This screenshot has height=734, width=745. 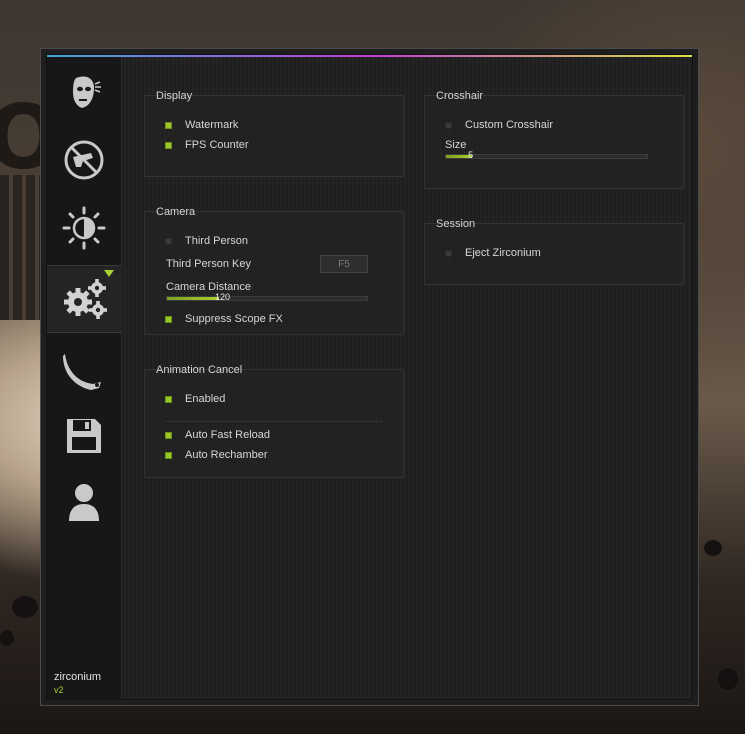 What do you see at coordinates (205, 399) in the screenshot?
I see `option-label: Enabled` at bounding box center [205, 399].